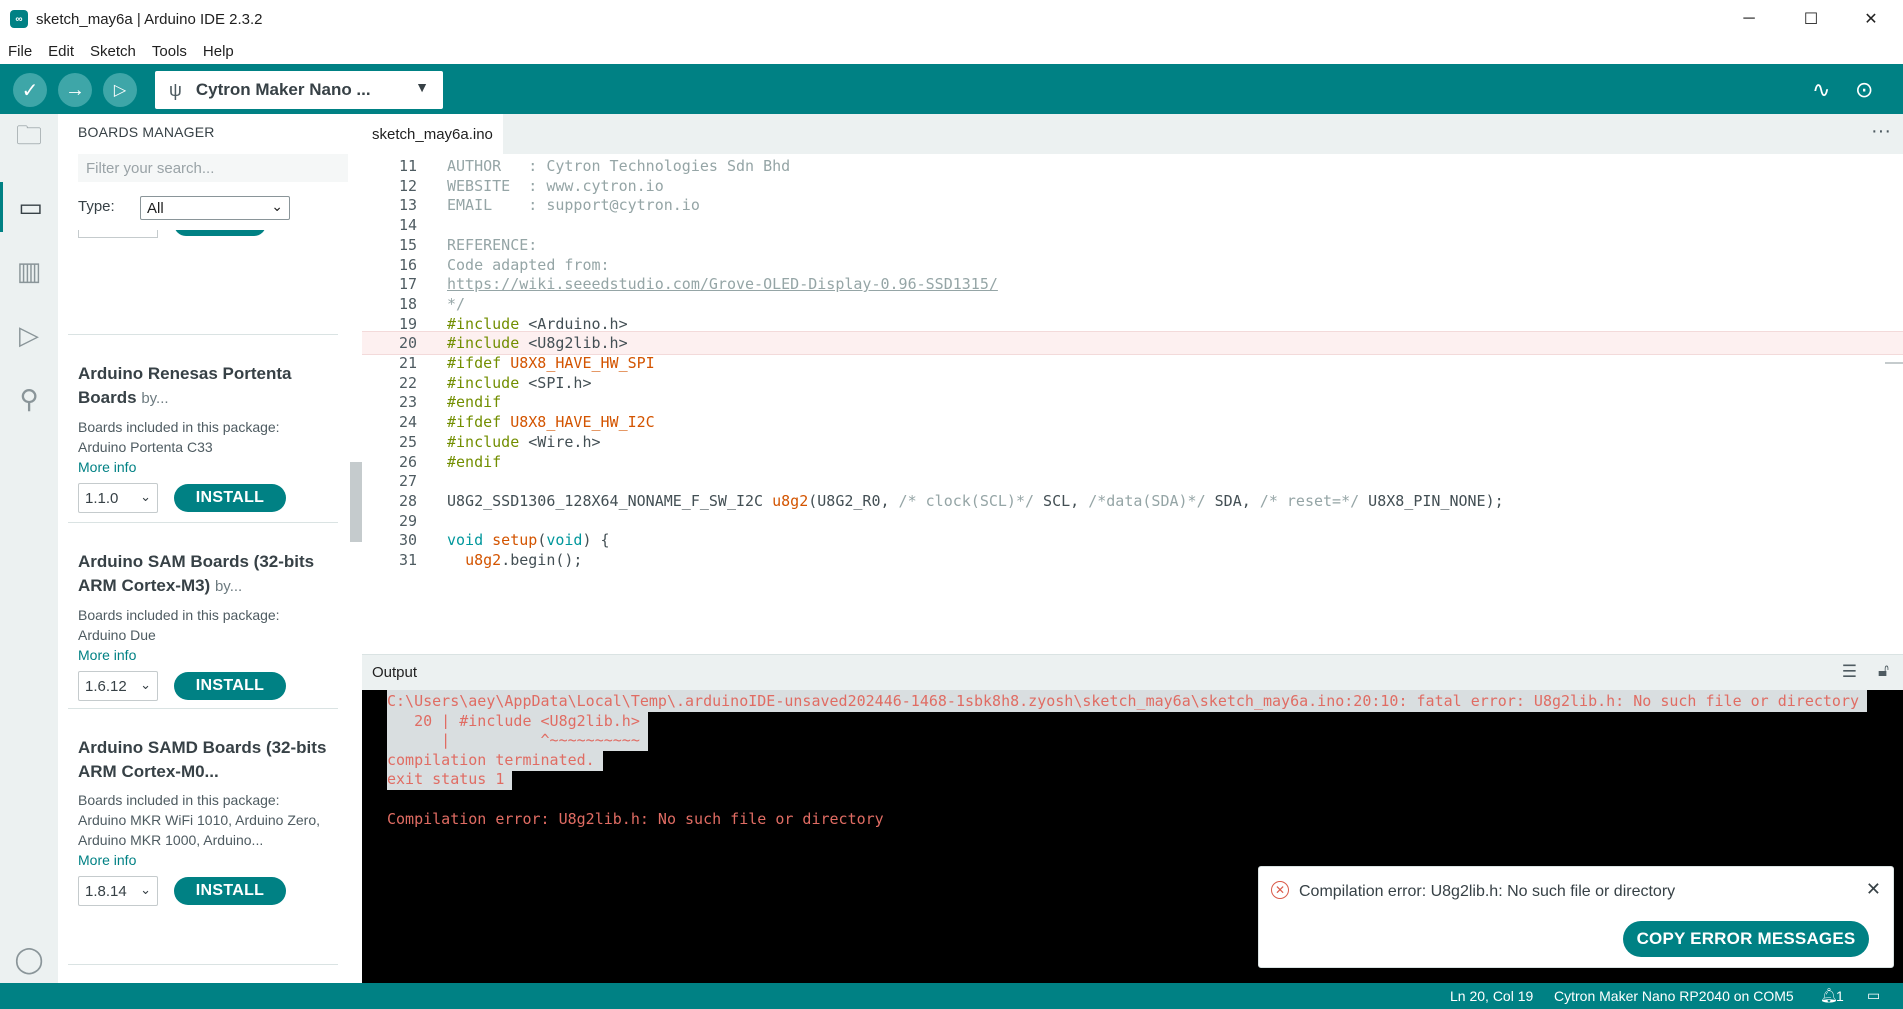  I want to click on version-select, so click(118, 234).